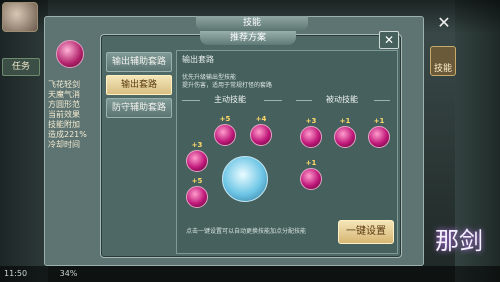  I want to click on left-background, so click(24, 141).